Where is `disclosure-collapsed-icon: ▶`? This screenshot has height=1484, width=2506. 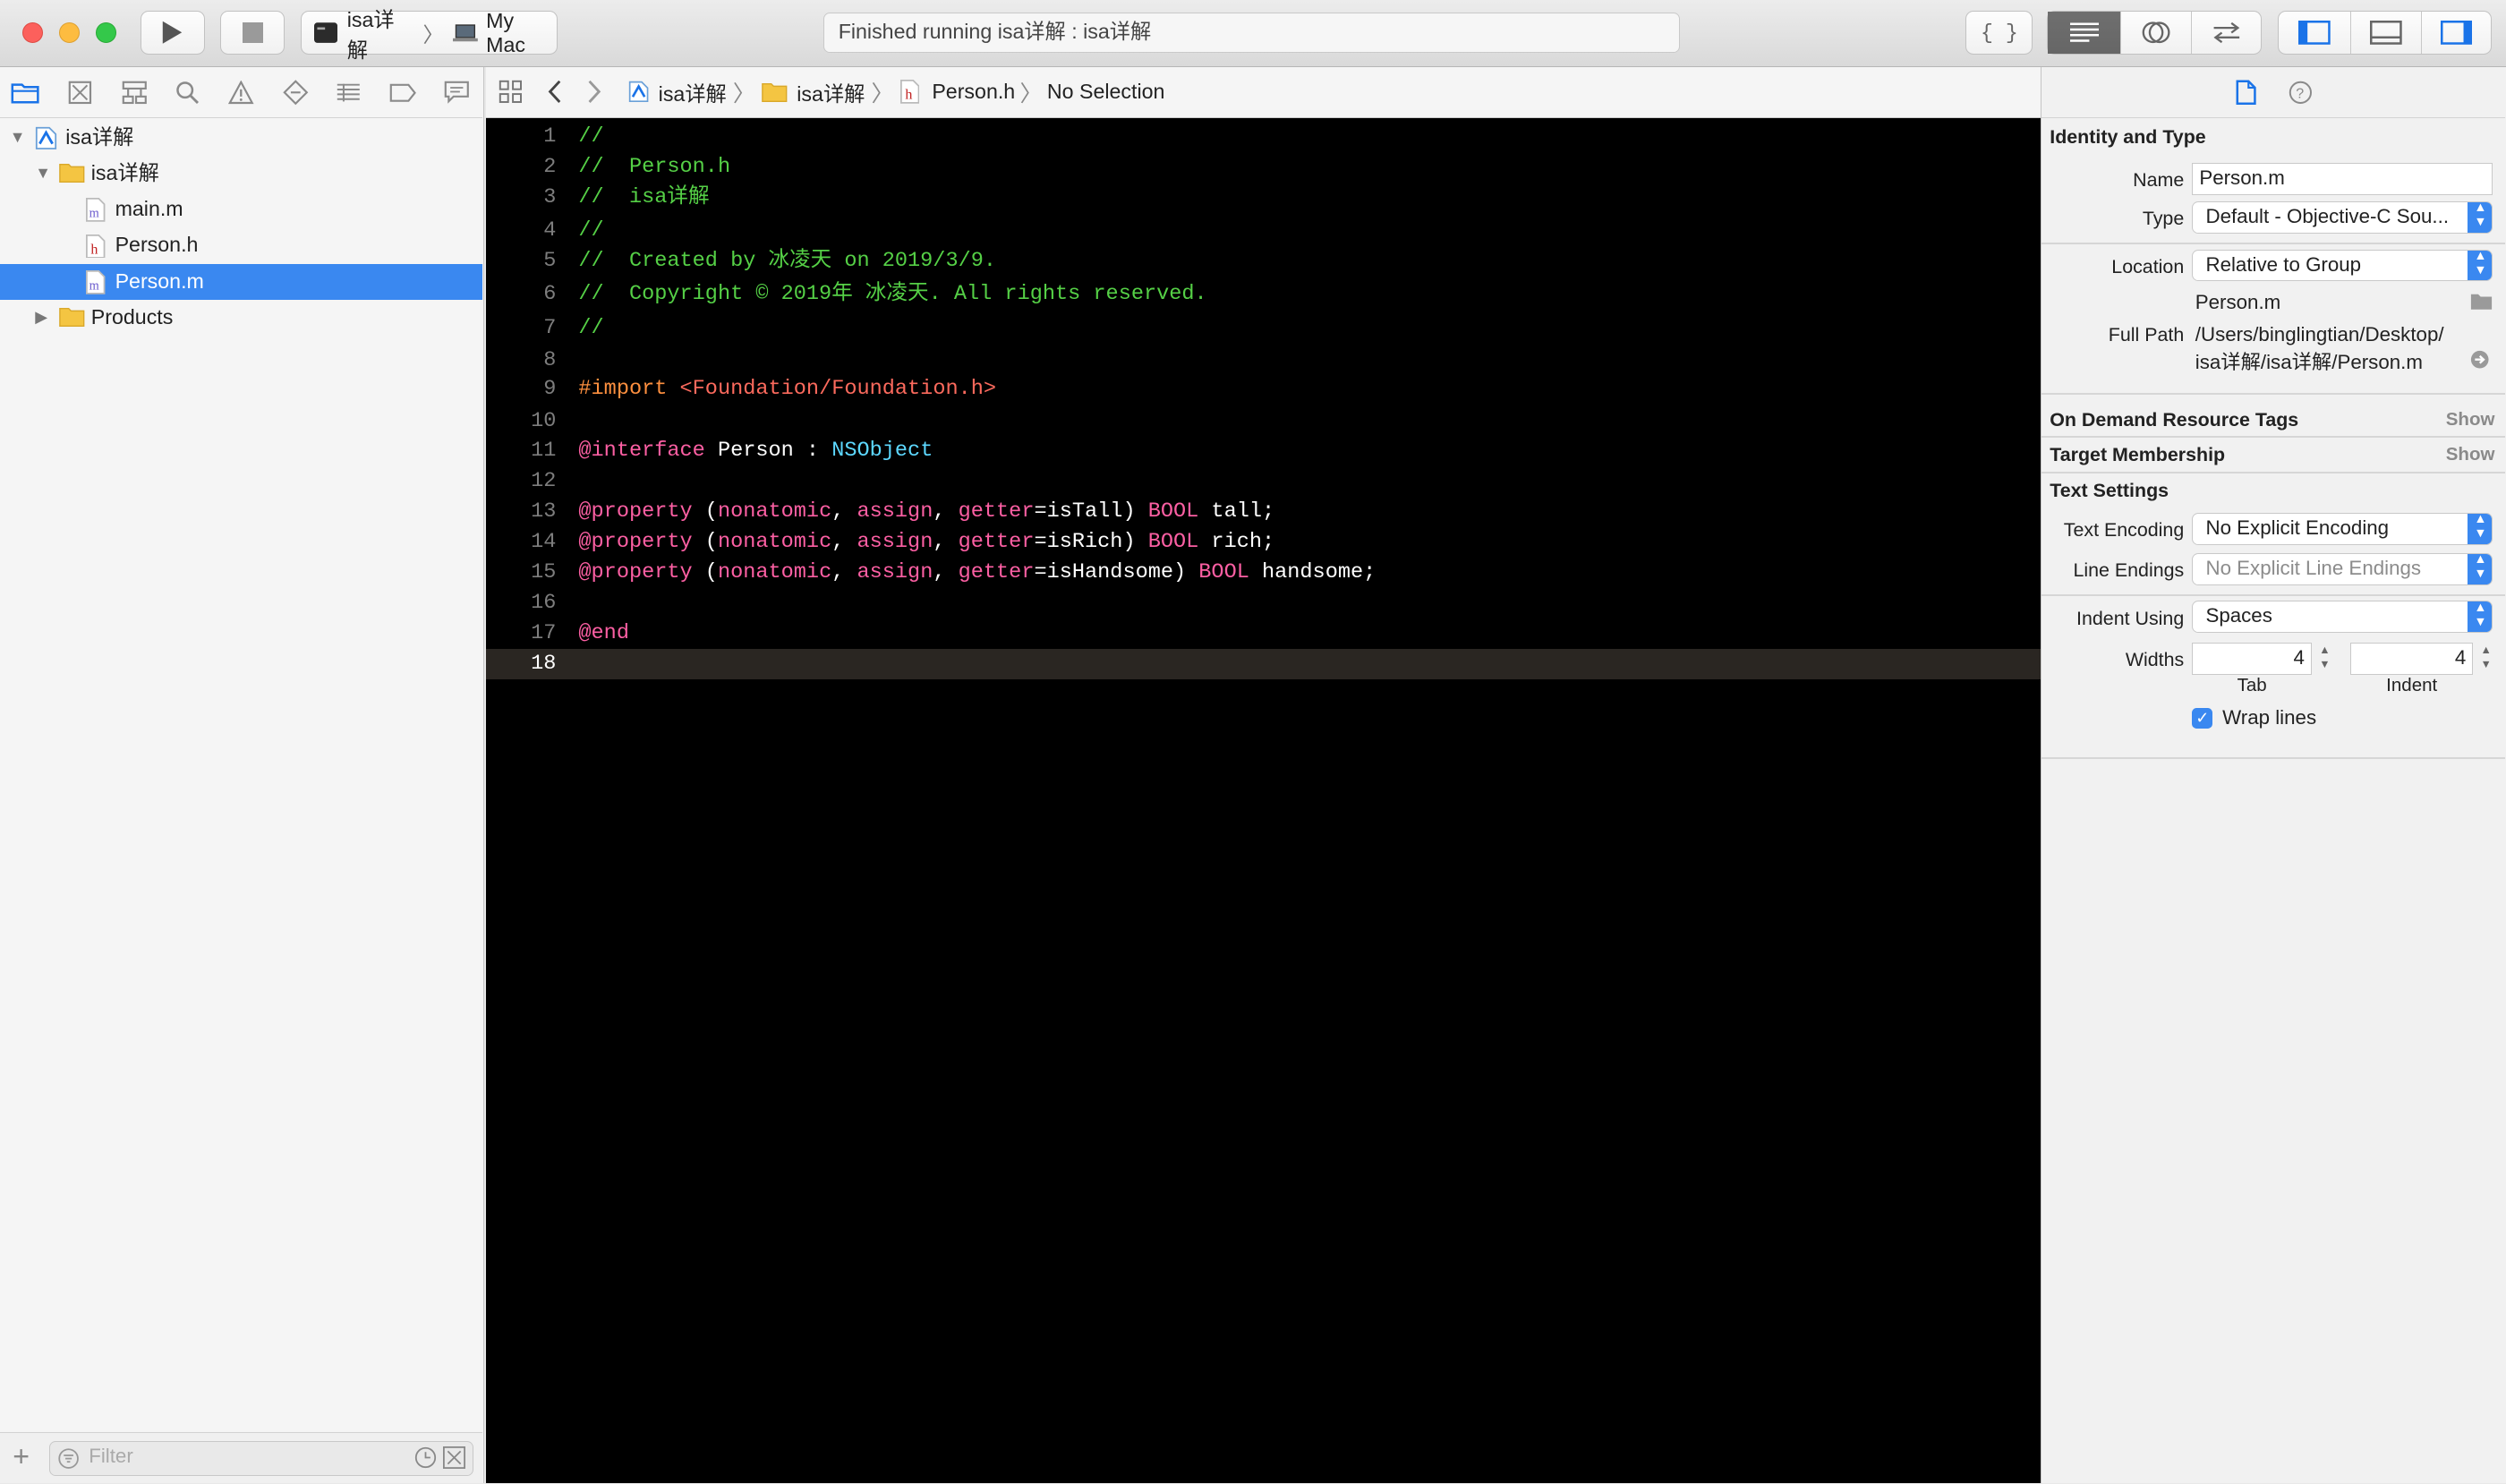
disclosure-collapsed-icon: ▶ is located at coordinates (41, 317).